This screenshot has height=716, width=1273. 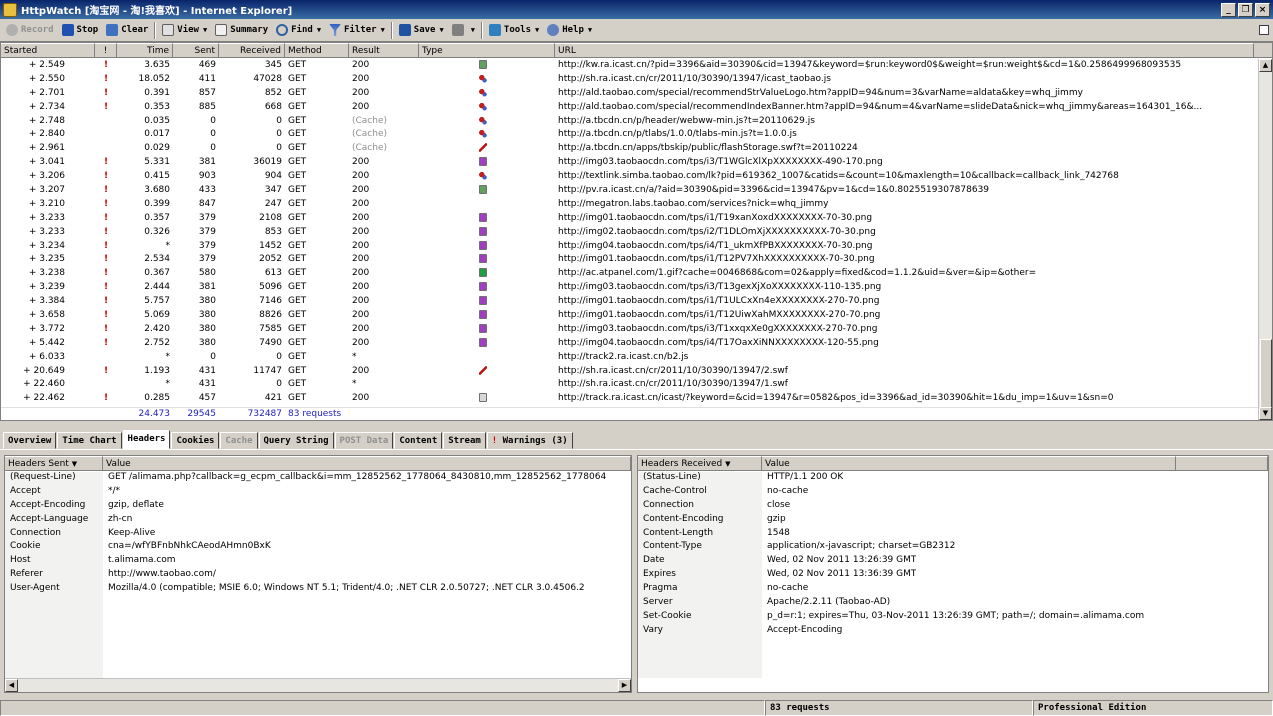 What do you see at coordinates (418, 440) in the screenshot?
I see `tab-content: Content` at bounding box center [418, 440].